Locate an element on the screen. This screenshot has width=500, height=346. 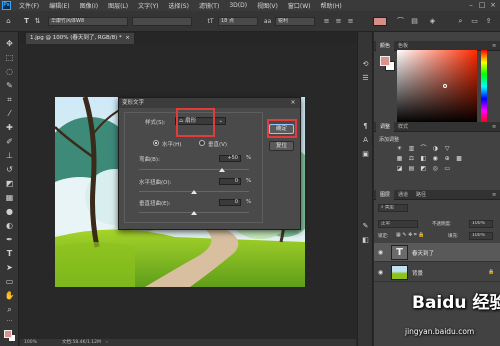
menu-image: 图像(I) is located at coordinates (89, 5).